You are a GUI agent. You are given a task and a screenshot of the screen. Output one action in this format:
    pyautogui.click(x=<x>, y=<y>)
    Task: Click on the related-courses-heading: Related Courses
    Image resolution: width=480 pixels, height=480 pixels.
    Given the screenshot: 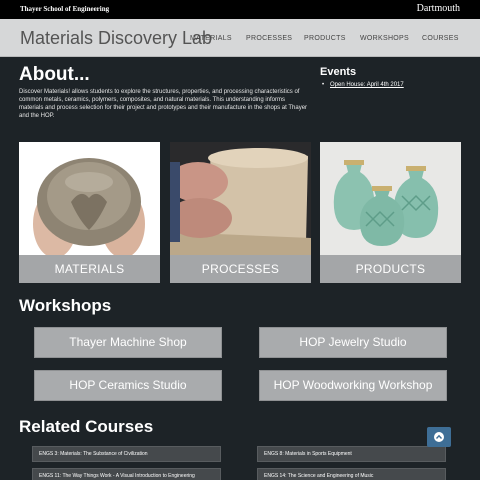 What is the action you would take?
    pyautogui.click(x=86, y=426)
    